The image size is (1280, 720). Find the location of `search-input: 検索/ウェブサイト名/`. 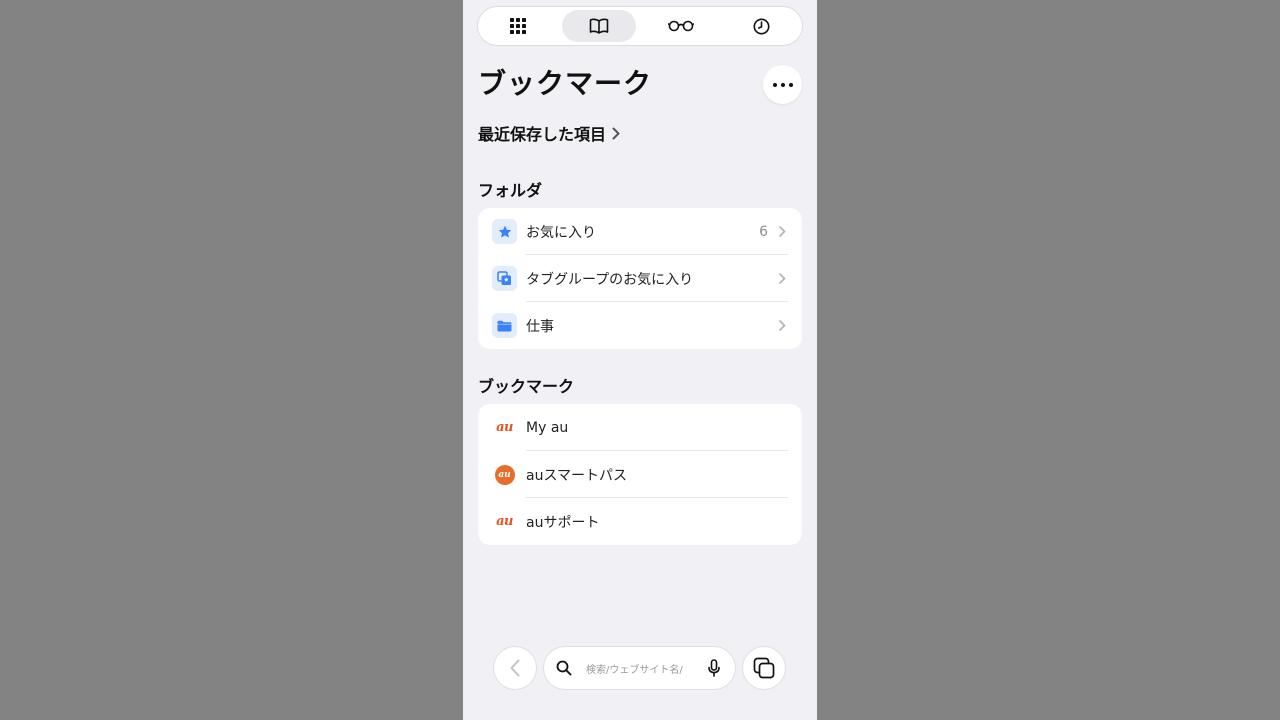

search-input: 検索/ウェブサイト名/ is located at coordinates (639, 668).